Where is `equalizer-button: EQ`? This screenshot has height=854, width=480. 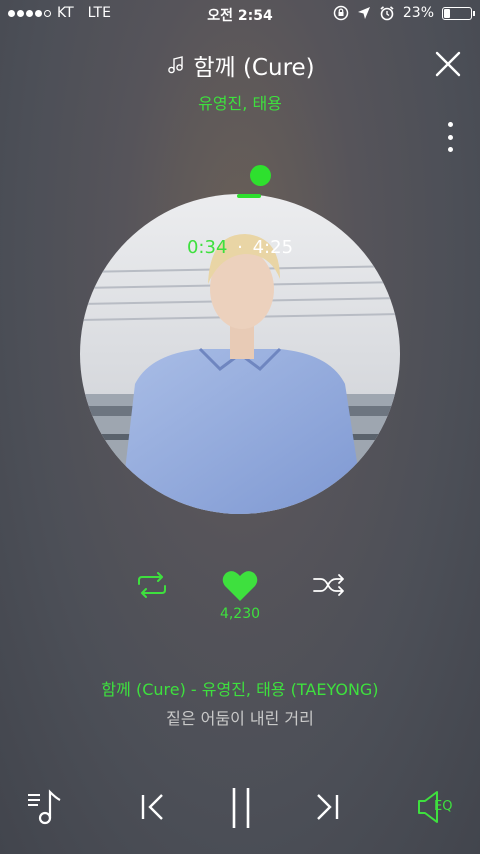 equalizer-button: EQ is located at coordinates (441, 807).